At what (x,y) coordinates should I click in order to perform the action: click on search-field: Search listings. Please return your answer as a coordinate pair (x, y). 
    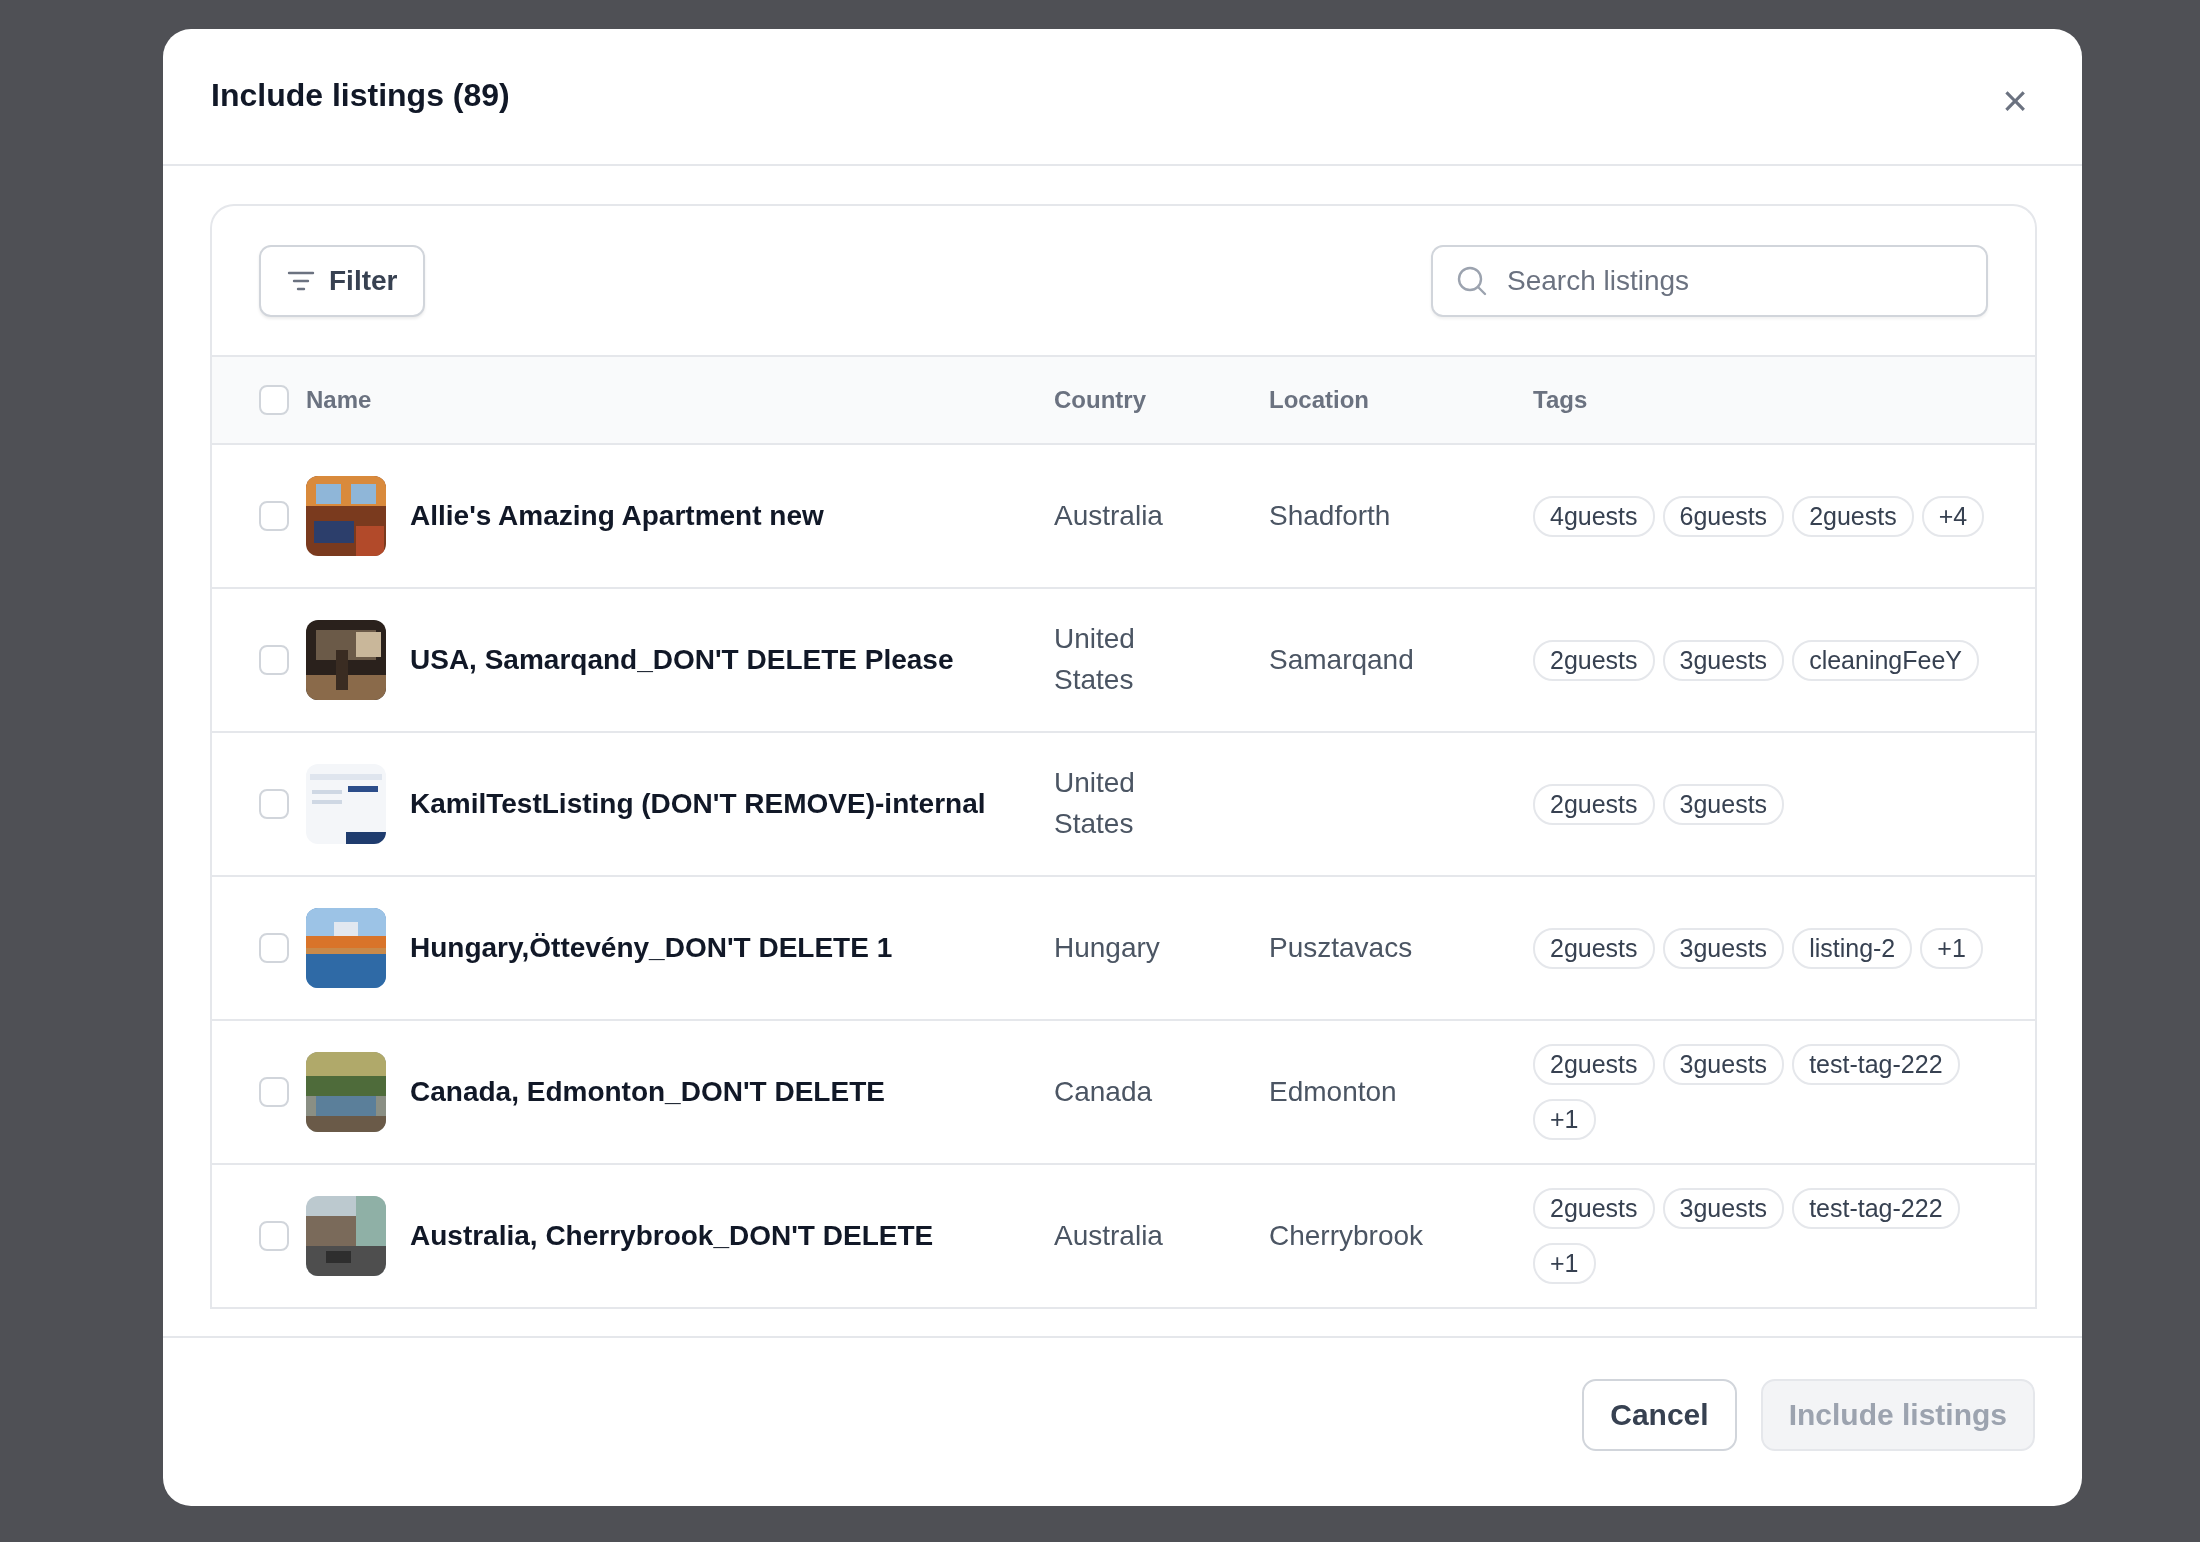
    Looking at the image, I should click on (1709, 280).